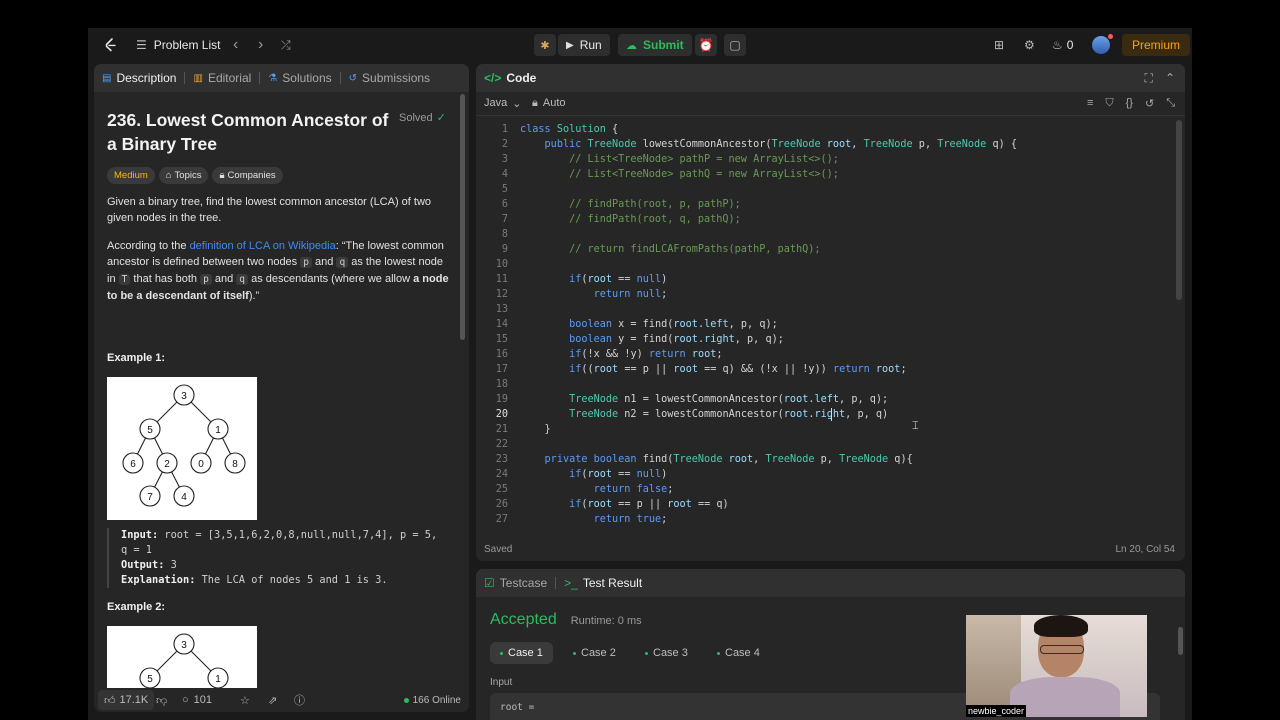  I want to click on code-text: if(!x && !y) return root;, so click(646, 354).